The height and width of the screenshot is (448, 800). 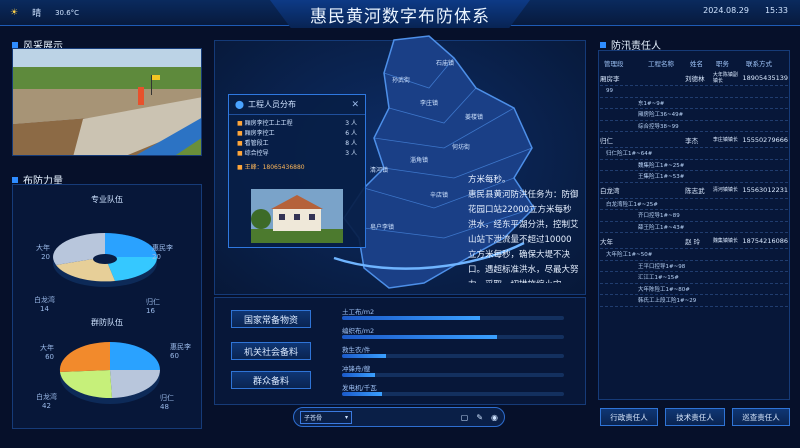 What do you see at coordinates (167, 402) in the screenshot?
I see `mass-label-guiren: 归仁 48` at bounding box center [167, 402].